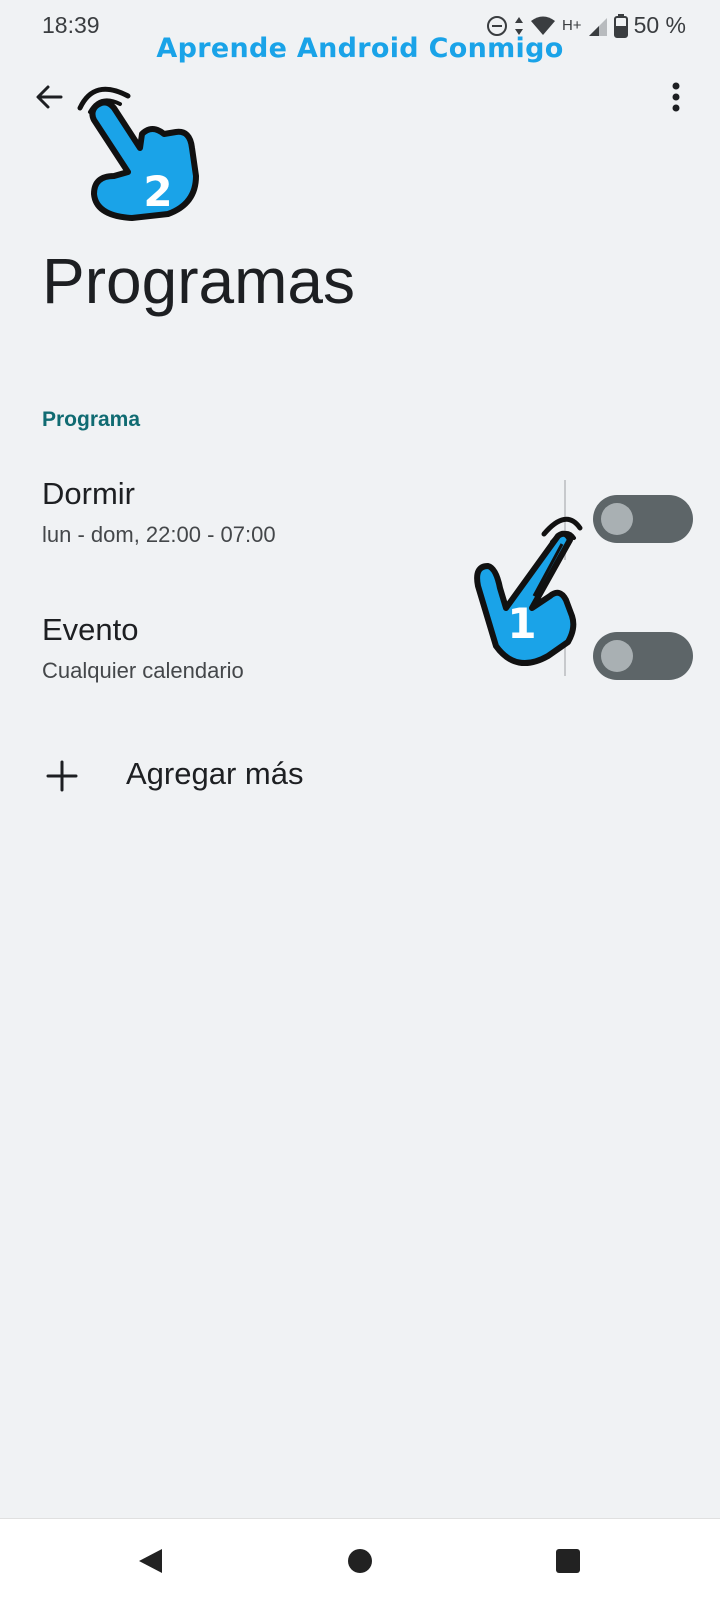 This screenshot has height=1600, width=720. I want to click on schedule-item-dormir: Dormir lun - dom, 22:00 - 07:00, so click(360, 520).